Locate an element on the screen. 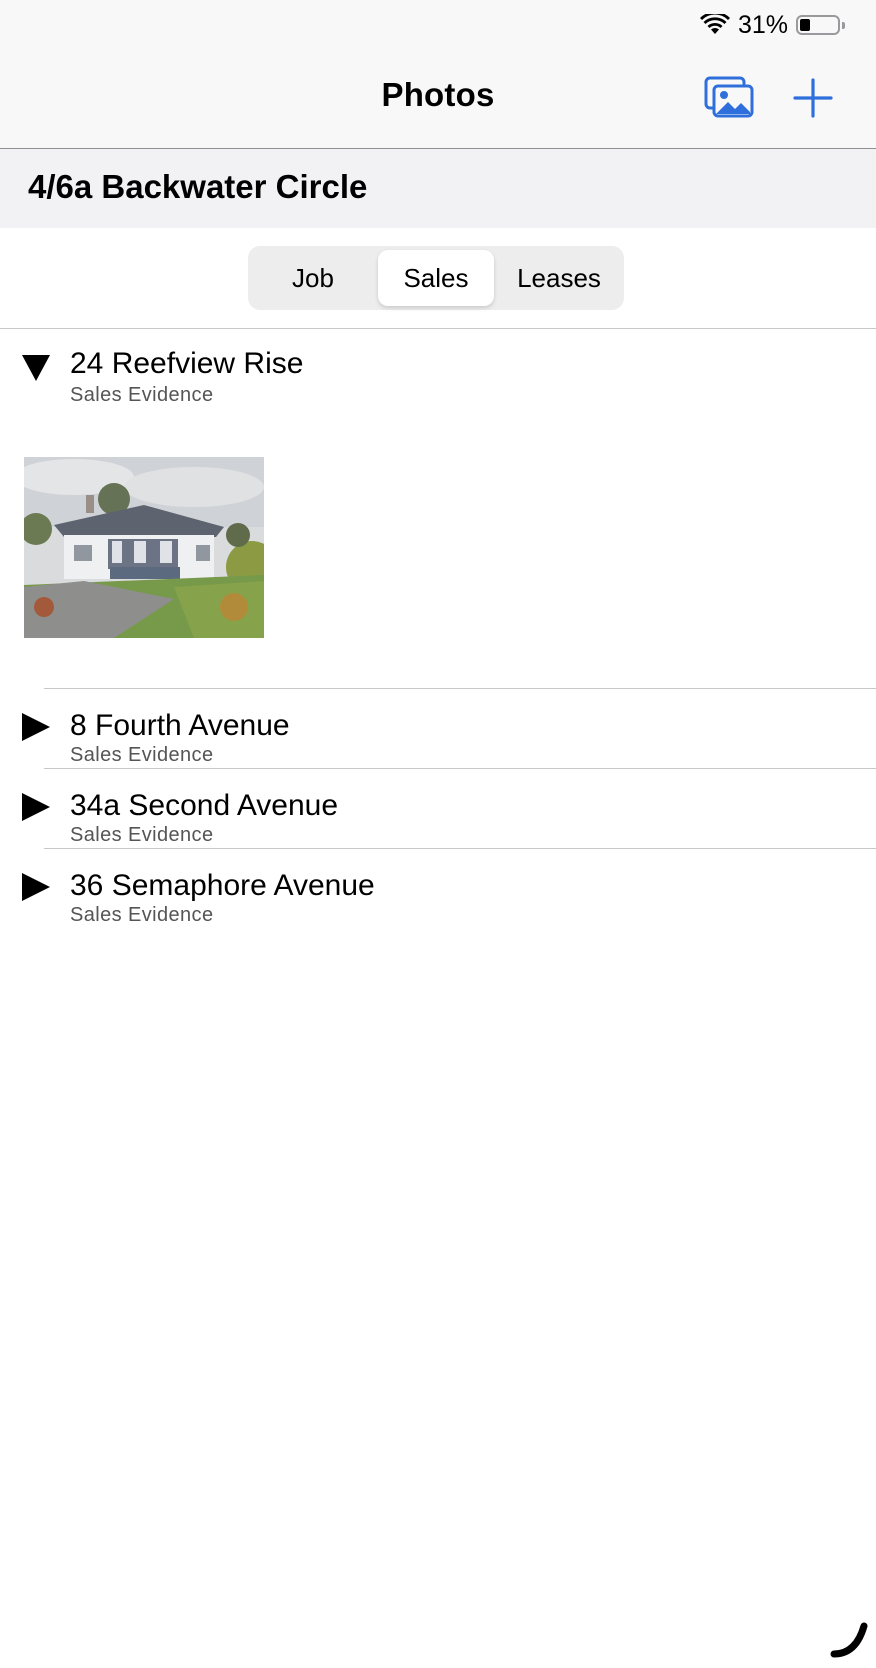 This screenshot has width=876, height=1668. status-bar: 31% is located at coordinates (772, 25).